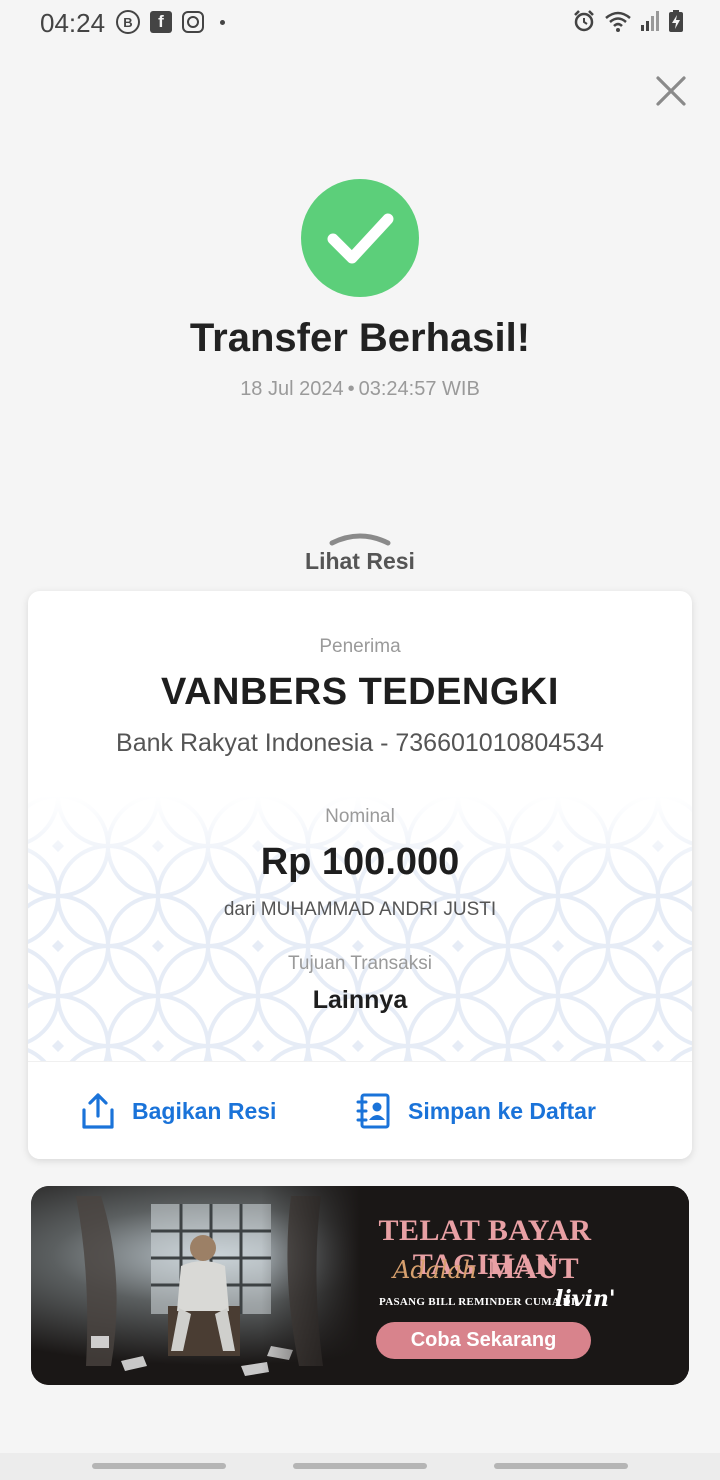 The height and width of the screenshot is (1480, 720). Describe the element at coordinates (222, 22) in the screenshot. I see `dot-icon` at that location.